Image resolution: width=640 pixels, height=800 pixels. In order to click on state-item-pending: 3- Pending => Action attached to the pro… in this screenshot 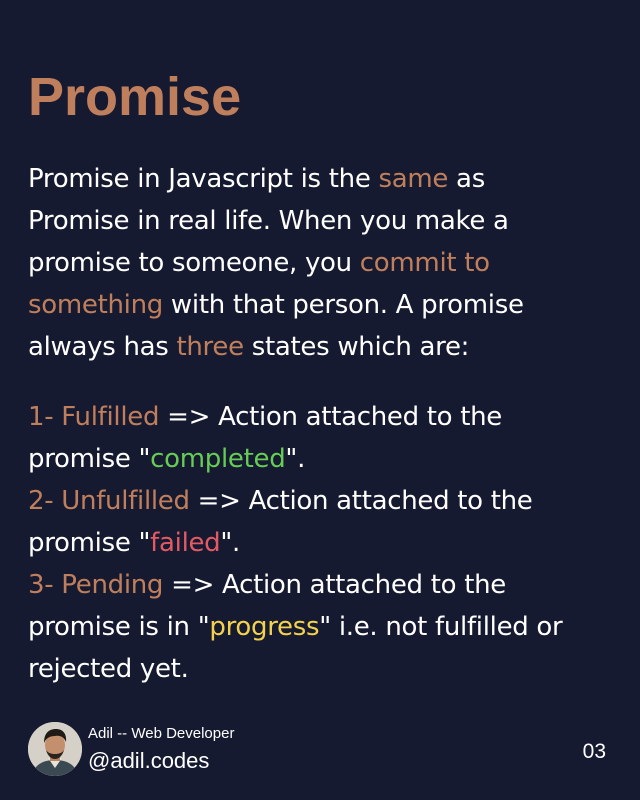, I will do `click(323, 627)`.